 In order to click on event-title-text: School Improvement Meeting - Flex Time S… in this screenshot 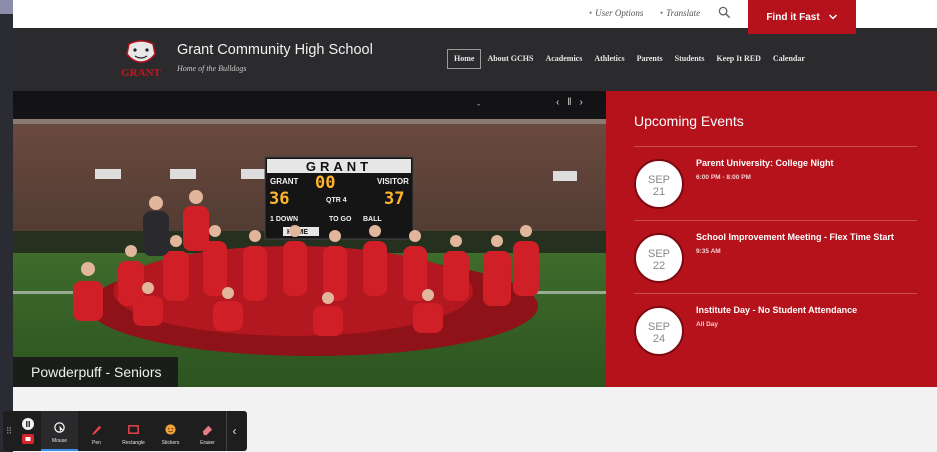, I will do `click(795, 237)`.